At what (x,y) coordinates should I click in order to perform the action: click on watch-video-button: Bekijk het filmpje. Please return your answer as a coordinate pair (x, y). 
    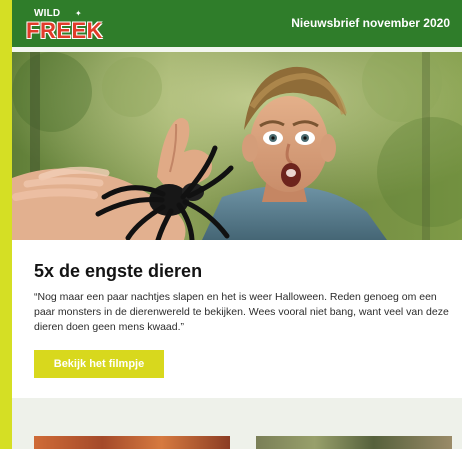
    Looking at the image, I should click on (99, 364).